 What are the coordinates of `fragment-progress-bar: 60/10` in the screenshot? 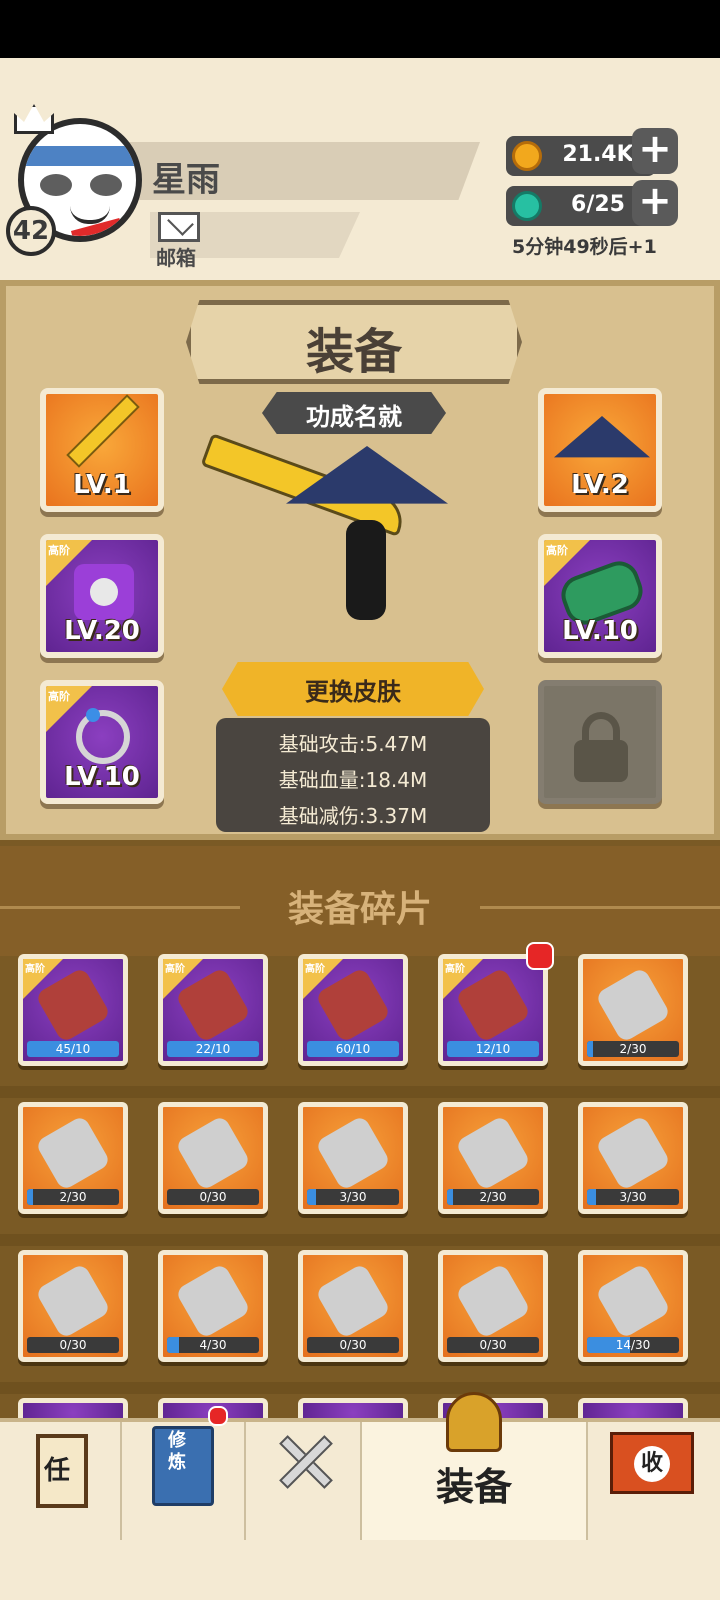 It's located at (353, 1049).